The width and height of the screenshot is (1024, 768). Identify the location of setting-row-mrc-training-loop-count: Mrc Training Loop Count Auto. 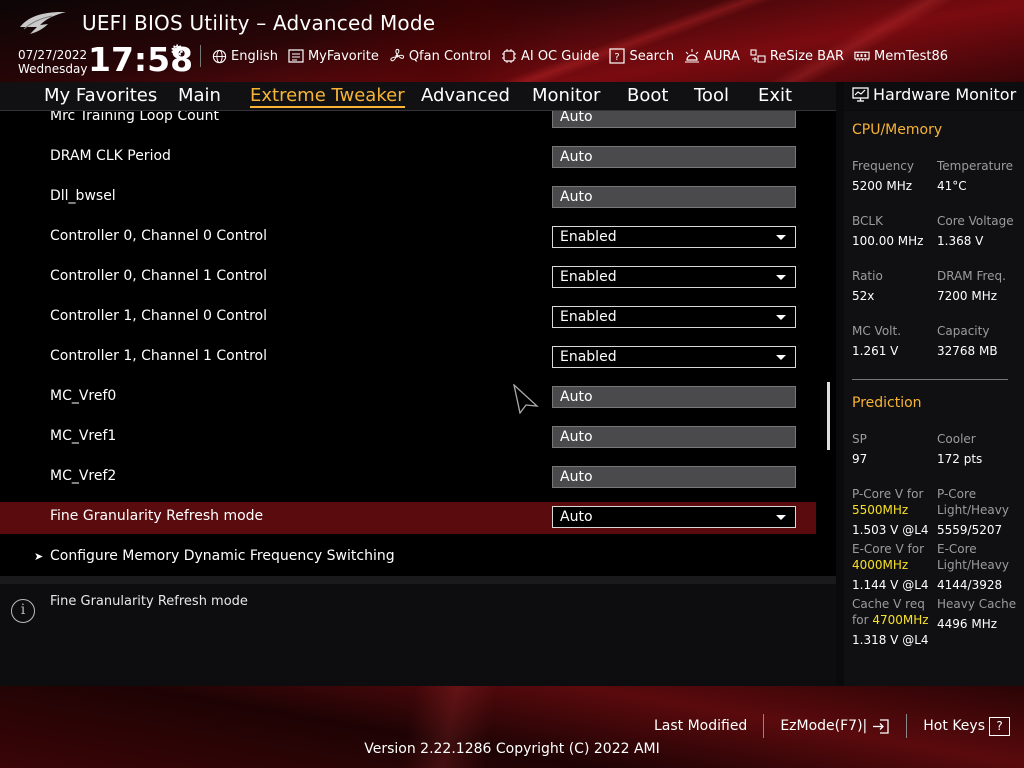
(408, 122).